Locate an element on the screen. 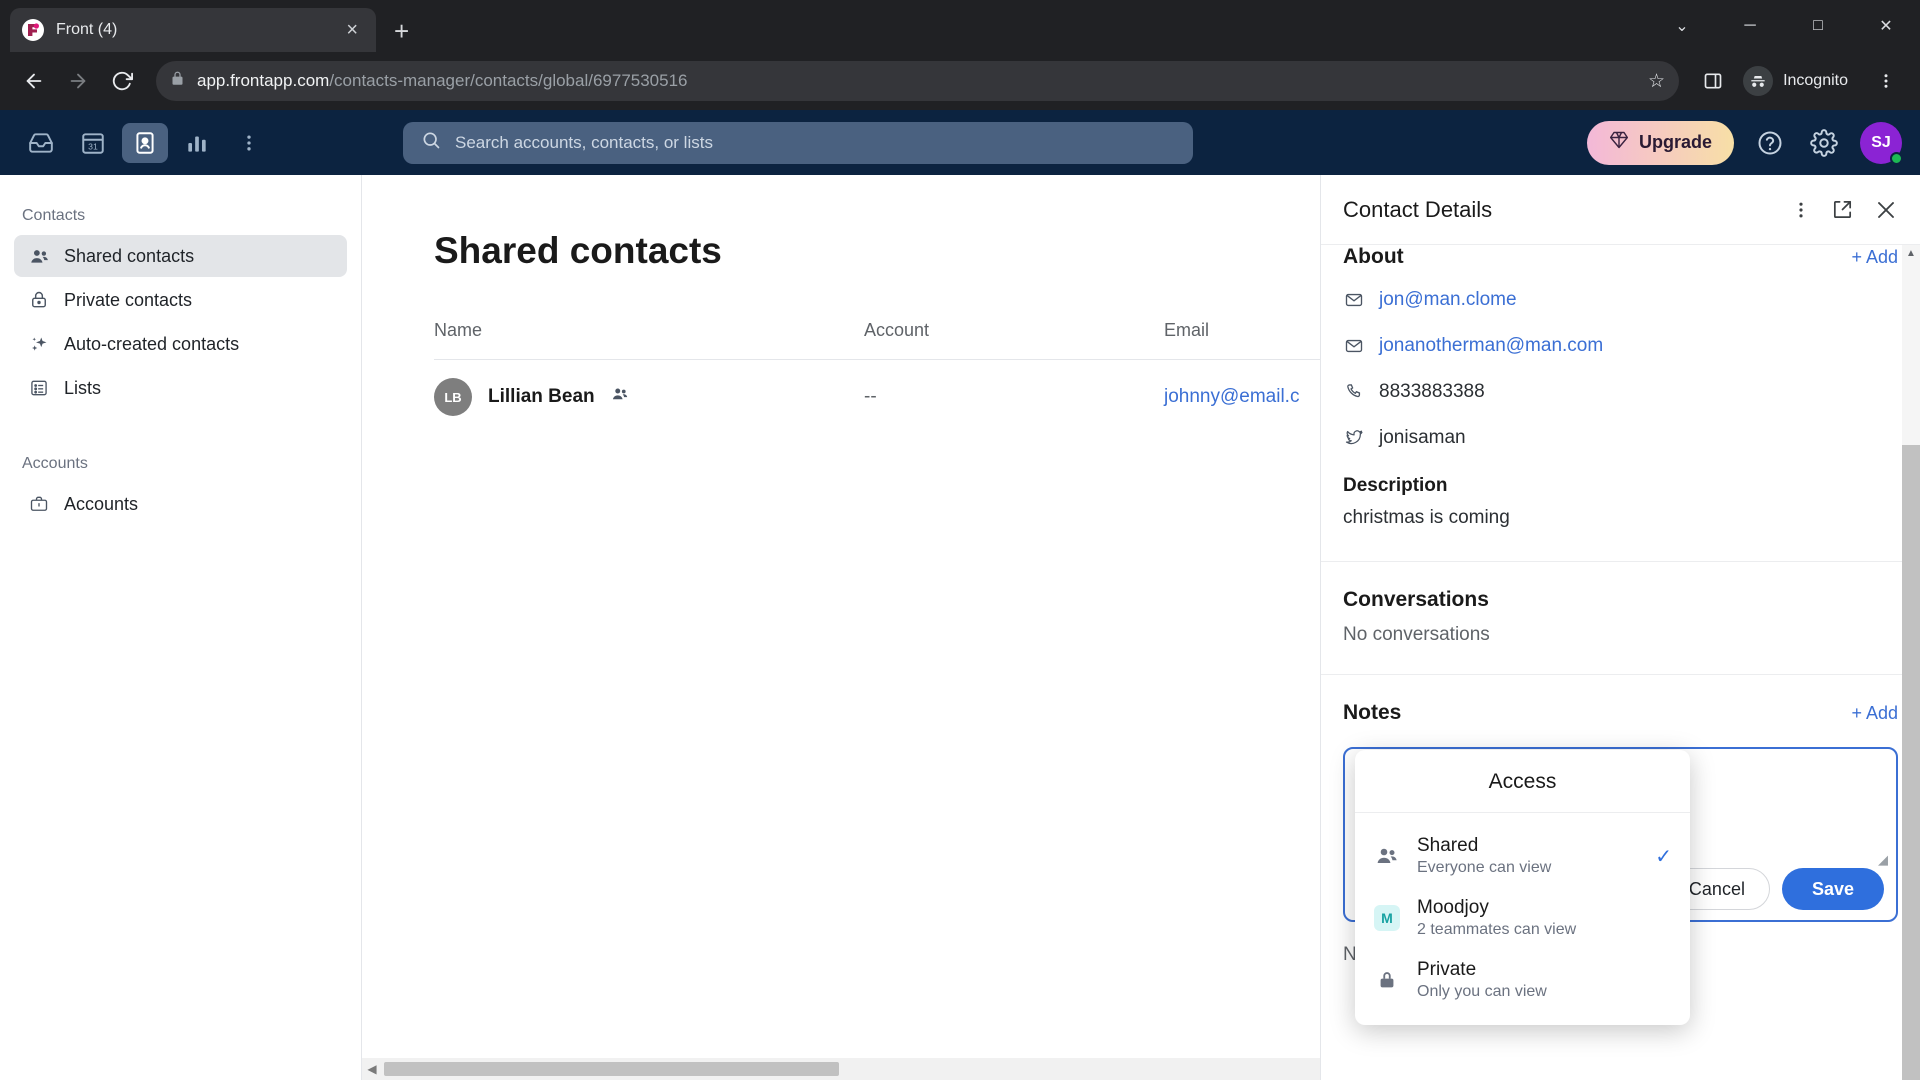 This screenshot has height=1080, width=1920. scroll-left-arrow-icon: ◀ is located at coordinates (372, 1069).